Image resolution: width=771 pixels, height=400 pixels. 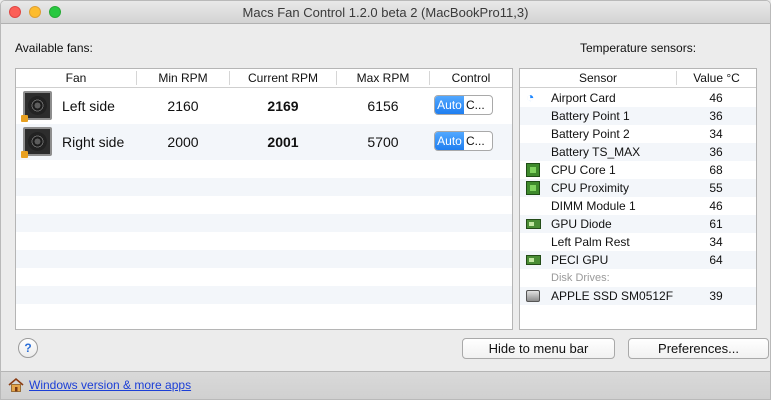 I want to click on sensor-row-gpu-diode: GPU Diode 61, so click(x=638, y=224).